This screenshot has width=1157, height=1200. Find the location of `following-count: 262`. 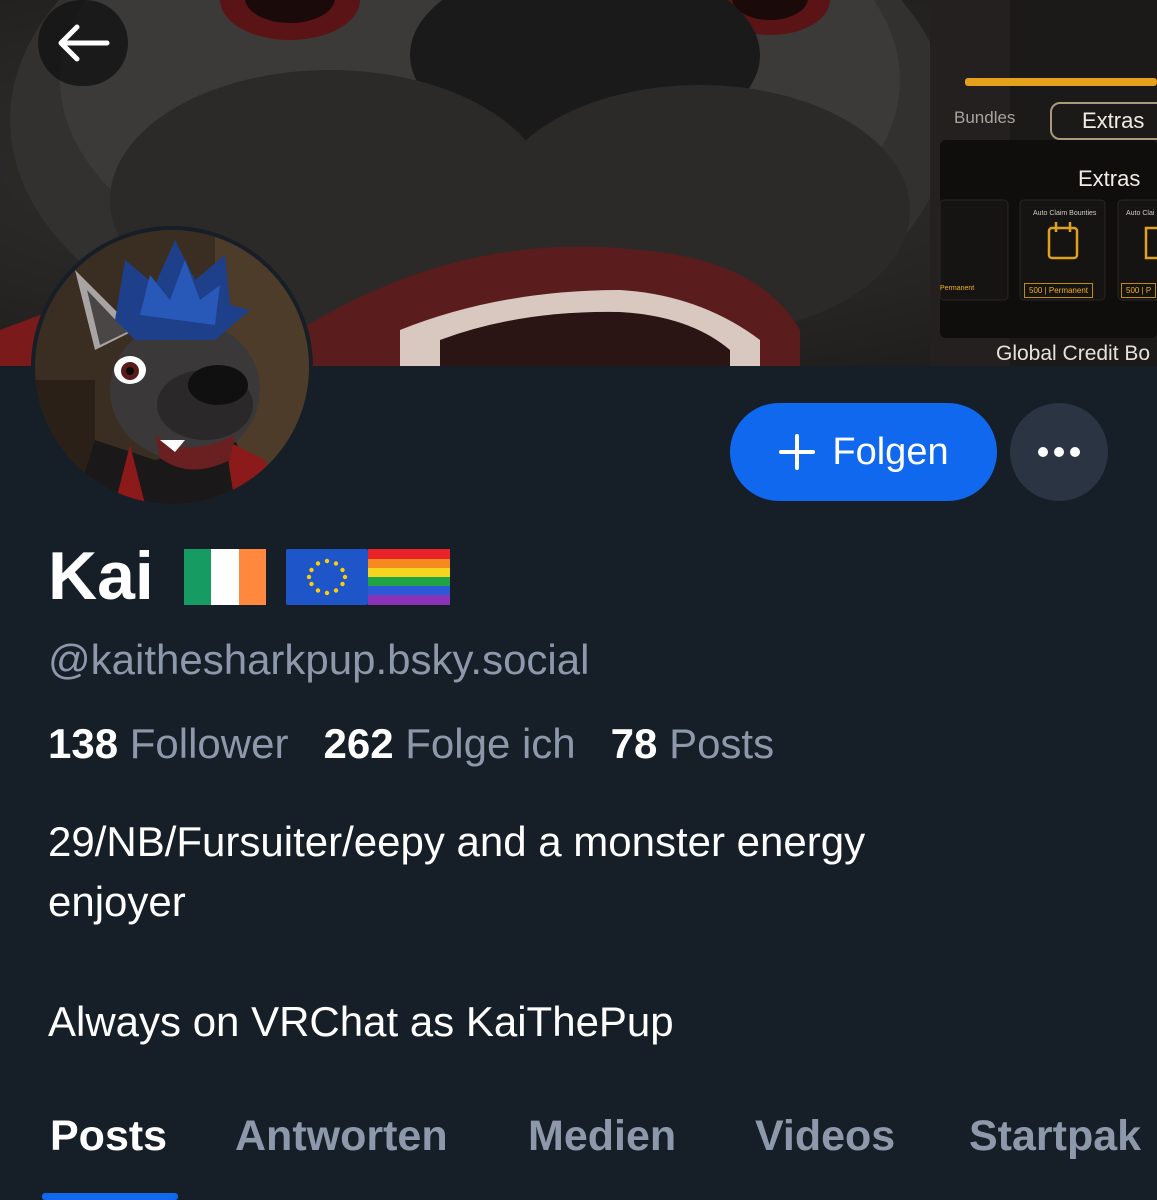

following-count: 262 is located at coordinates (358, 743).